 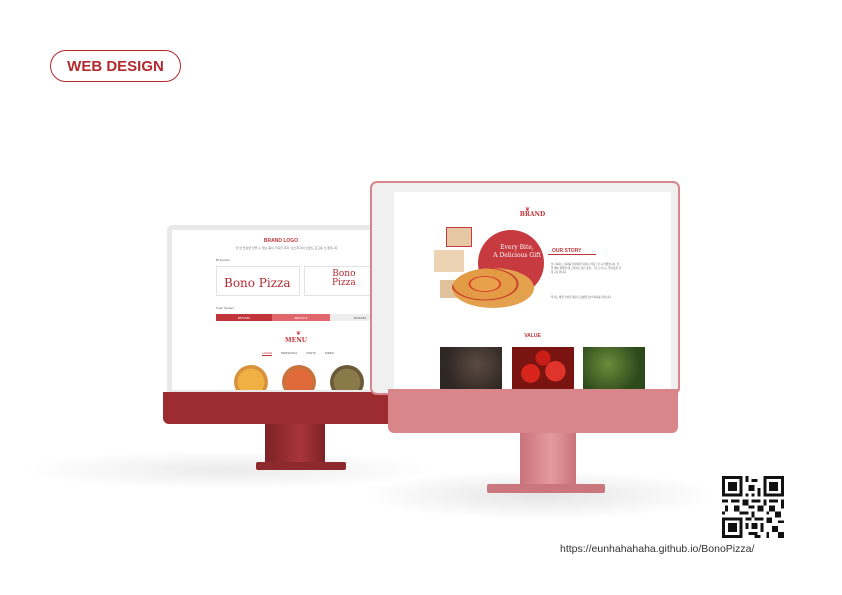 I want to click on color-swatch-2: #ED7C7F, so click(x=301, y=317).